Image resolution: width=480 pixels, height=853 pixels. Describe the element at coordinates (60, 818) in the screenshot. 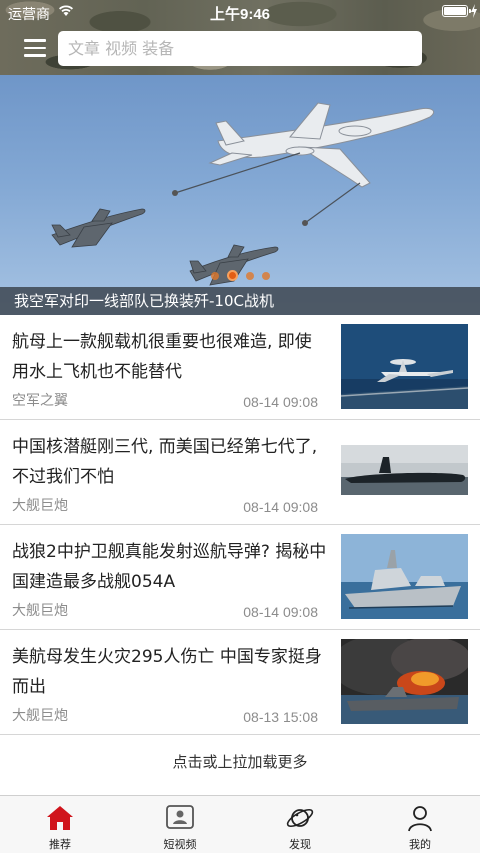

I see `home-icon` at that location.